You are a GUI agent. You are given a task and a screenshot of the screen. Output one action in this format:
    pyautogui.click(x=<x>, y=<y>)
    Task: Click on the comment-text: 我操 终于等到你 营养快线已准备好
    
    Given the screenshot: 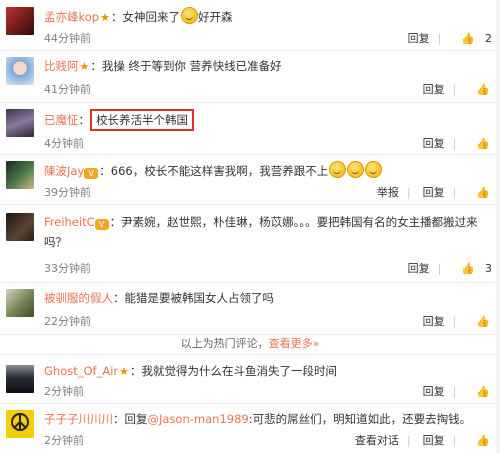 What is the action you would take?
    pyautogui.click(x=191, y=66)
    